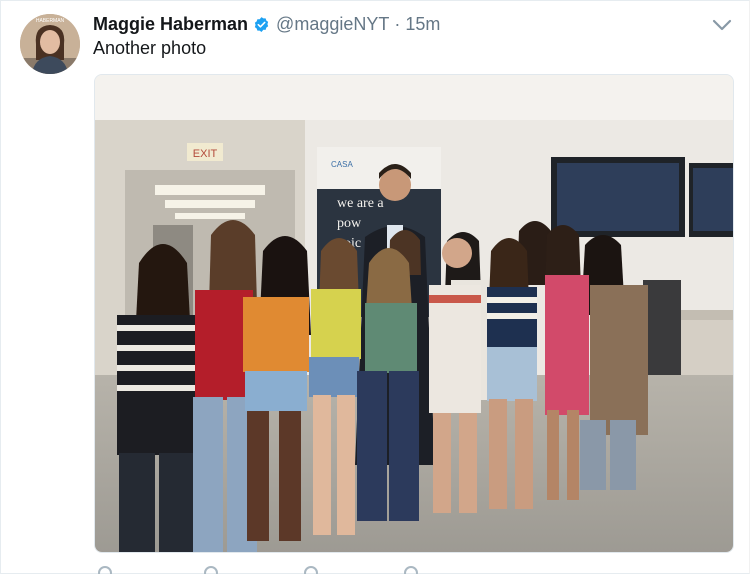 The height and width of the screenshot is (574, 750). Describe the element at coordinates (261, 24) in the screenshot. I see `verified-badge-icon` at that location.